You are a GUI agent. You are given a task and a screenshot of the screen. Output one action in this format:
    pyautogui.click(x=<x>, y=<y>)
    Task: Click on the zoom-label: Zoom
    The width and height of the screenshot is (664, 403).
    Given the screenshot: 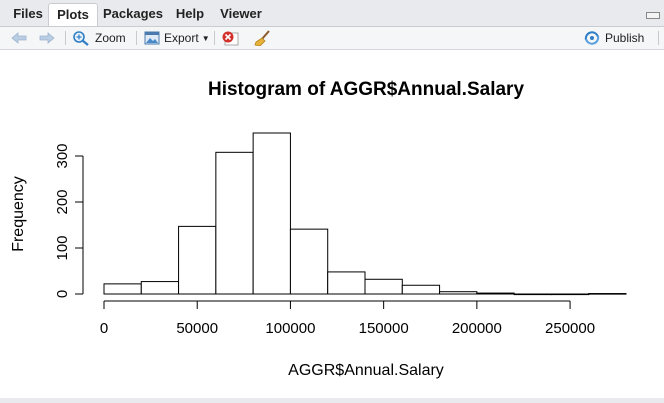 What is the action you would take?
    pyautogui.click(x=110, y=38)
    